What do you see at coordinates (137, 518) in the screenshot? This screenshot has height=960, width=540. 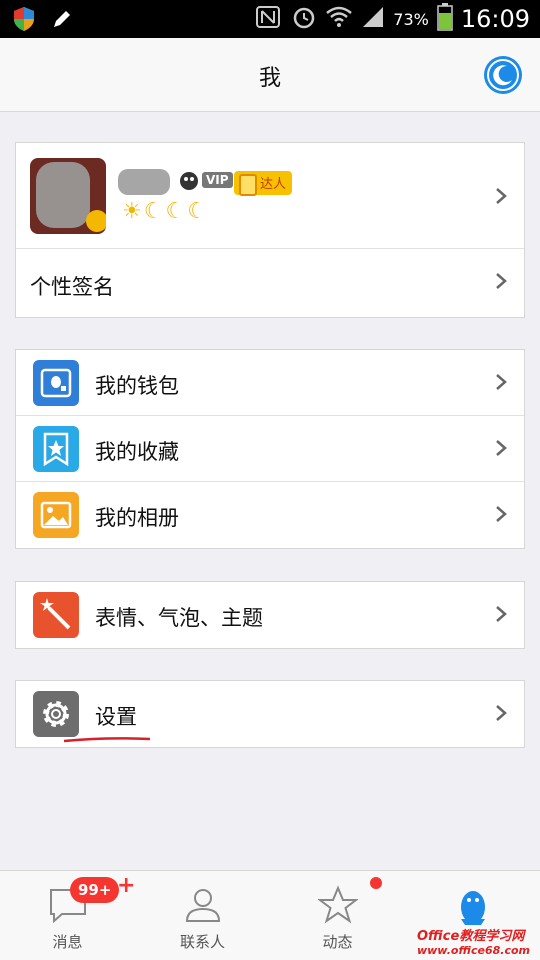 I see `album-label: 我的相册` at bounding box center [137, 518].